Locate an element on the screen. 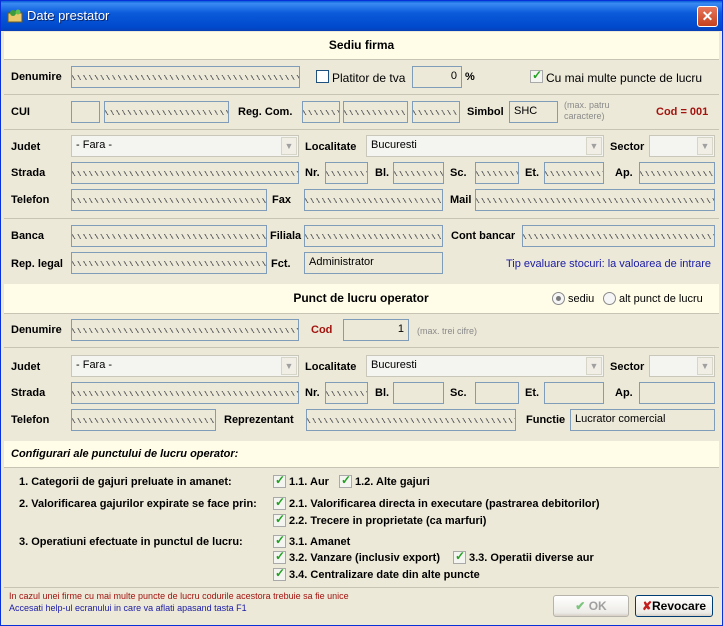 Image resolution: width=723 pixels, height=626 pixels. operatii-aur-label: 3.3. Operatii diverse aur is located at coordinates (531, 558).